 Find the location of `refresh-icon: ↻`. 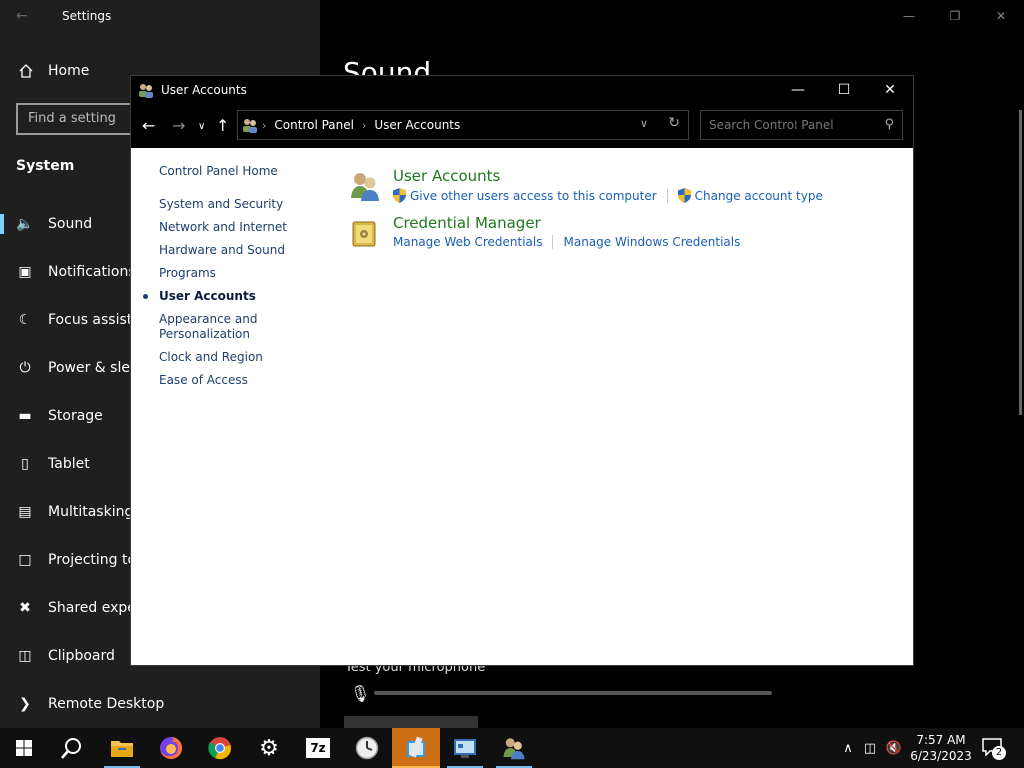

refresh-icon: ↻ is located at coordinates (674, 123).